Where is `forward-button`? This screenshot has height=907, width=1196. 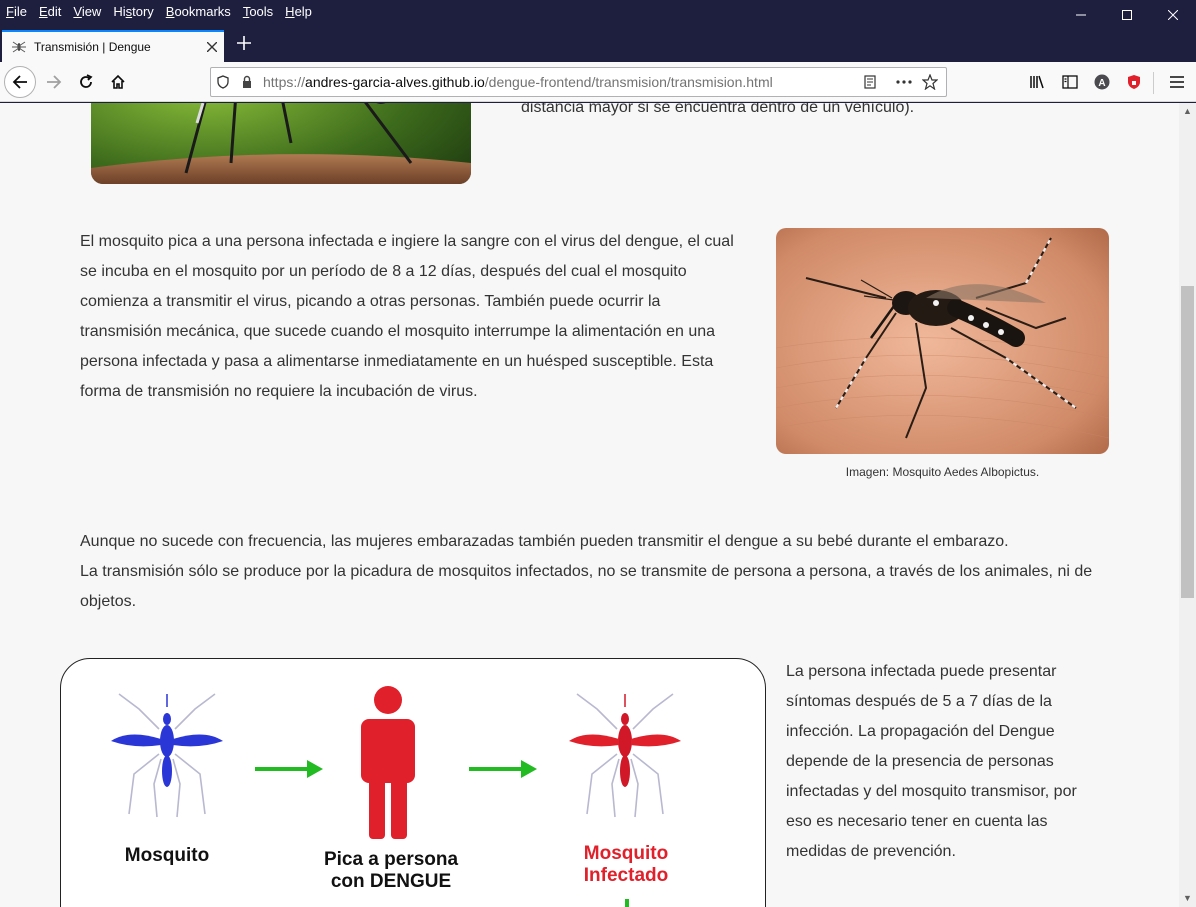
forward-button is located at coordinates (54, 82).